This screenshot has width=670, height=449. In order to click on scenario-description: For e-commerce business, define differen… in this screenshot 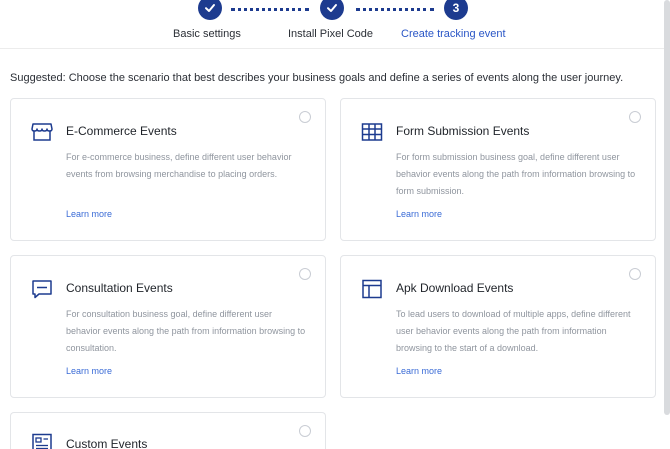, I will do `click(179, 165)`.